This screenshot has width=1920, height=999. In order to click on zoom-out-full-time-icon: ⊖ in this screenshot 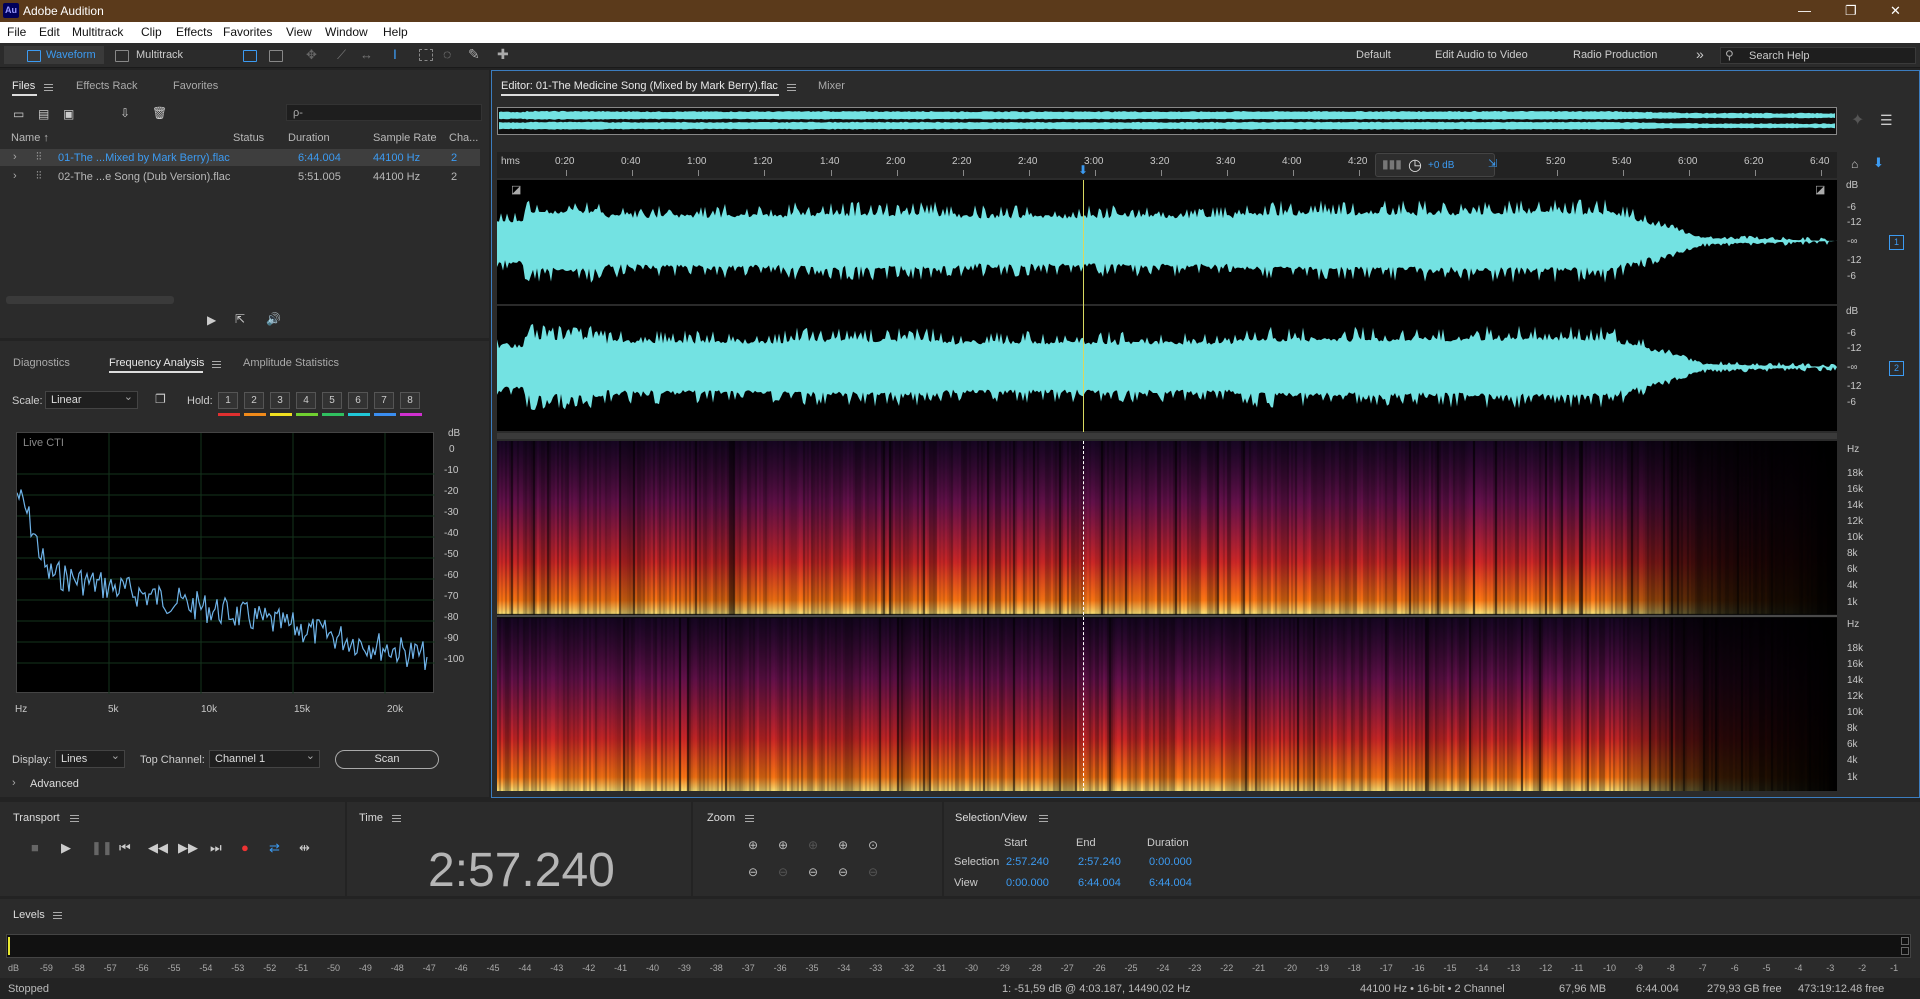, I will do `click(817, 873)`.